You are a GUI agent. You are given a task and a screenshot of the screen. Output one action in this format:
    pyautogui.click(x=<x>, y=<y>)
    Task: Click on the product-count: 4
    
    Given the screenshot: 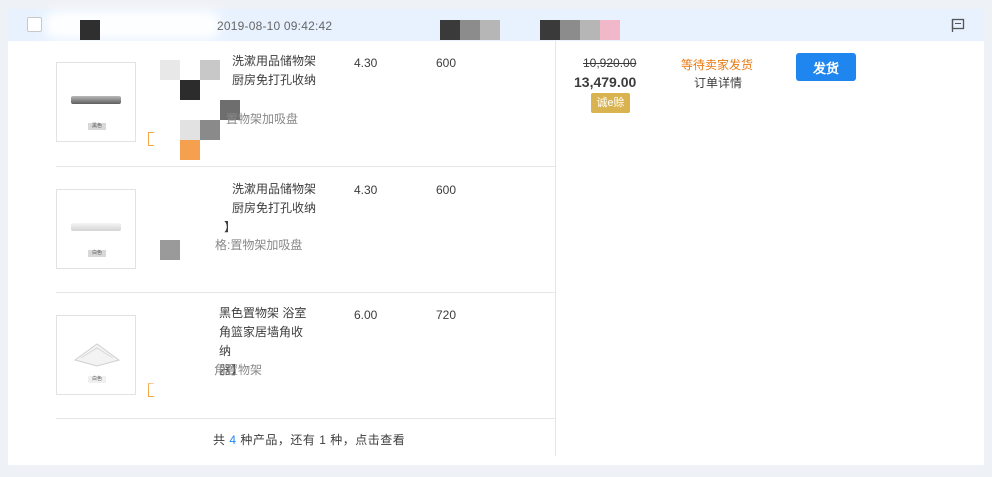 What is the action you would take?
    pyautogui.click(x=233, y=440)
    